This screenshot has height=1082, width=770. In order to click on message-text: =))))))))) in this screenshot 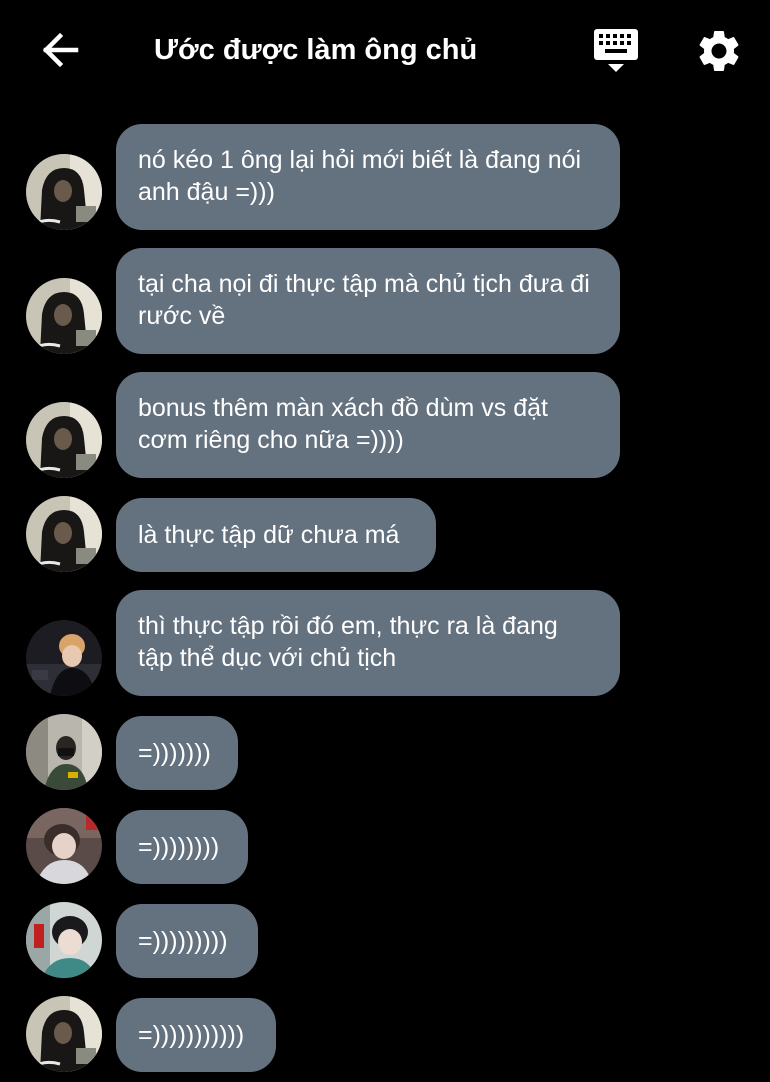, I will do `click(183, 941)`.